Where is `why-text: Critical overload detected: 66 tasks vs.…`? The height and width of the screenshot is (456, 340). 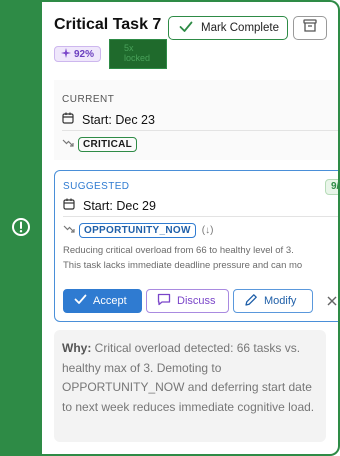 why-text: Critical overload detected: 66 tasks vs.… is located at coordinates (188, 377).